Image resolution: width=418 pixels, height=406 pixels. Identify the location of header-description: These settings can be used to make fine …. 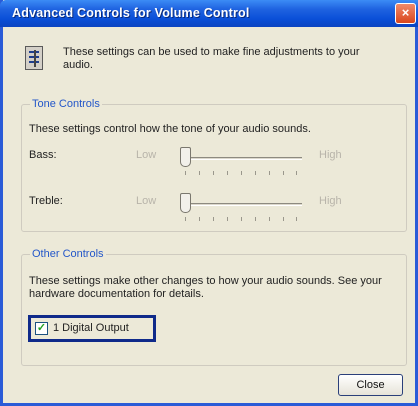
(211, 58).